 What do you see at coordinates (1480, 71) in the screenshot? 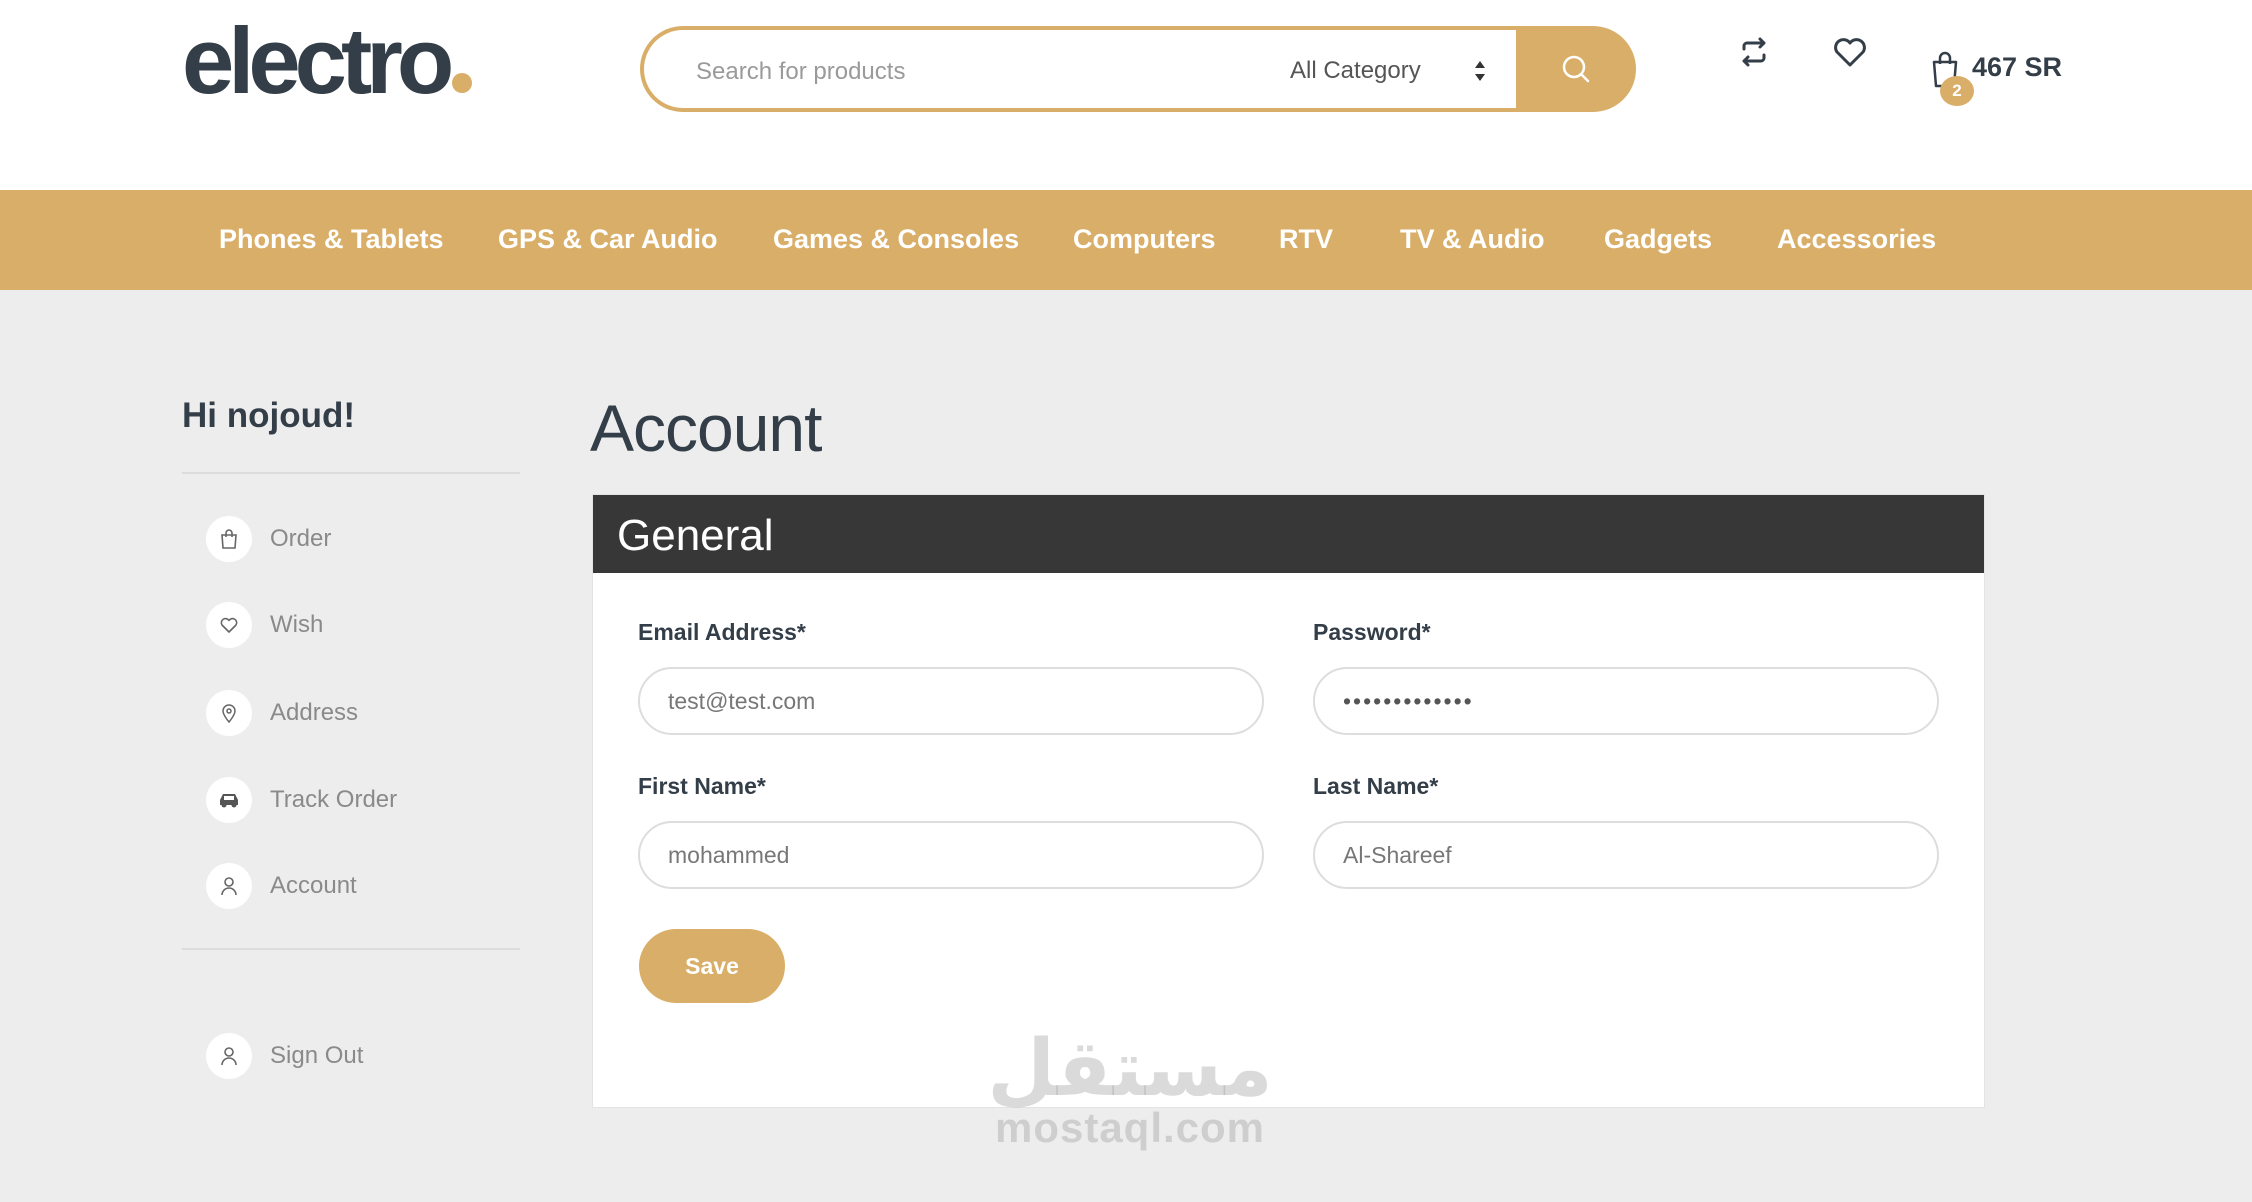
I see `sort-arrows-icon` at bounding box center [1480, 71].